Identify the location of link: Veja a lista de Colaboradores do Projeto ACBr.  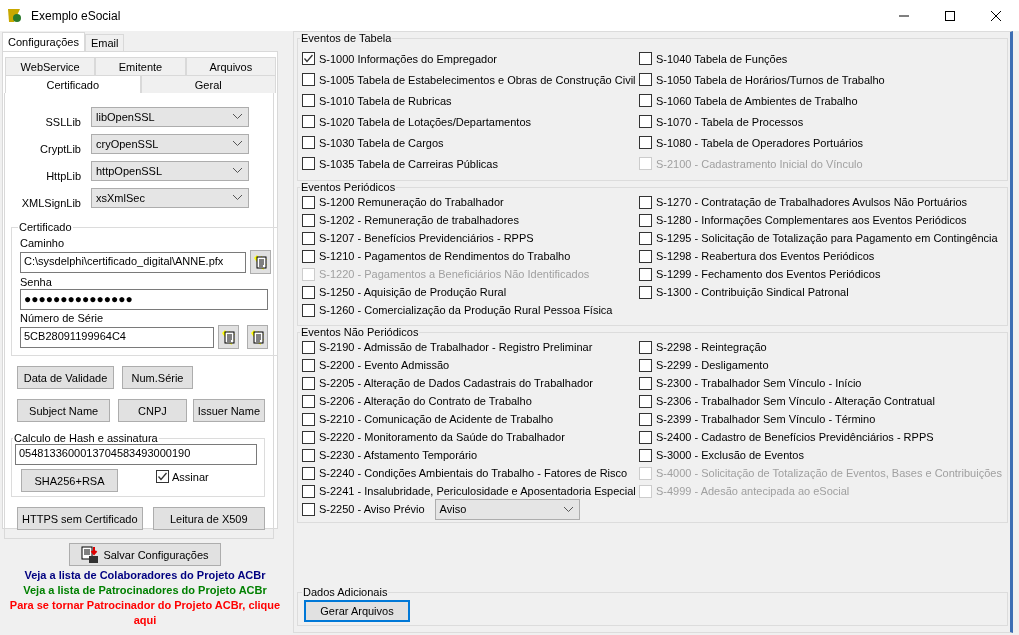
(145, 575).